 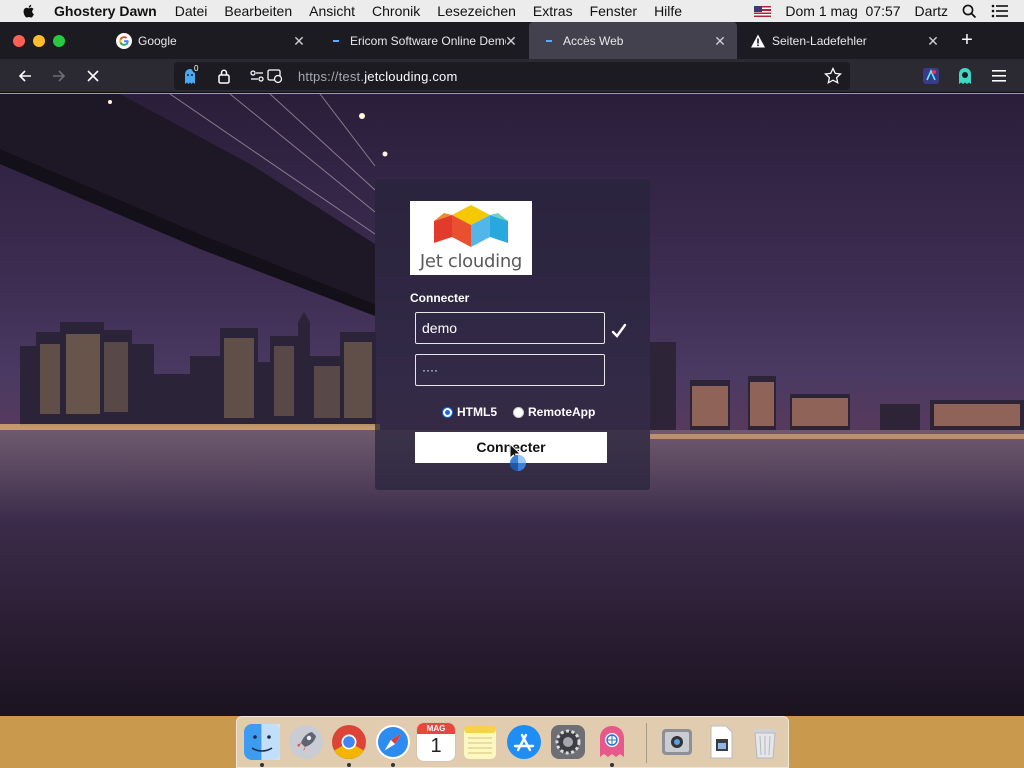 I want to click on menu-lesezeichen: Lesezeichen, so click(x=476, y=11).